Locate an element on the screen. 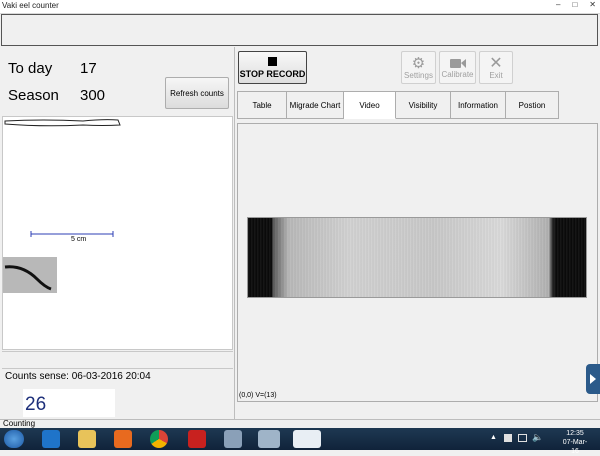  season-label: Season is located at coordinates (33, 95).